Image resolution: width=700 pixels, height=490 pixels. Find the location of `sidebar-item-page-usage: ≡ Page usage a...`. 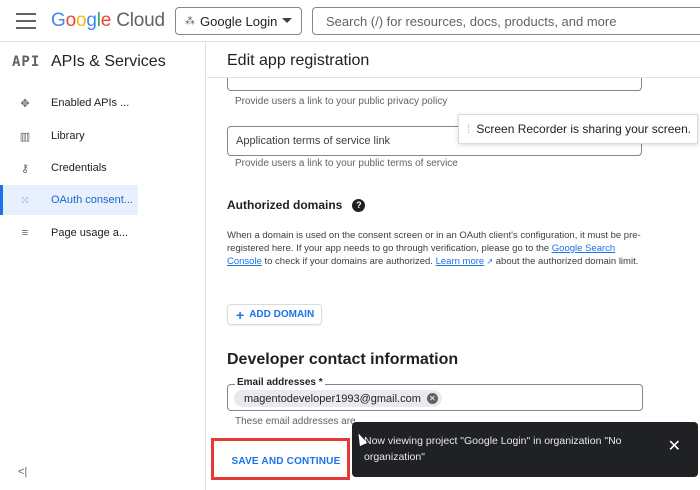

sidebar-item-page-usage: ≡ Page usage a... is located at coordinates (69, 233).